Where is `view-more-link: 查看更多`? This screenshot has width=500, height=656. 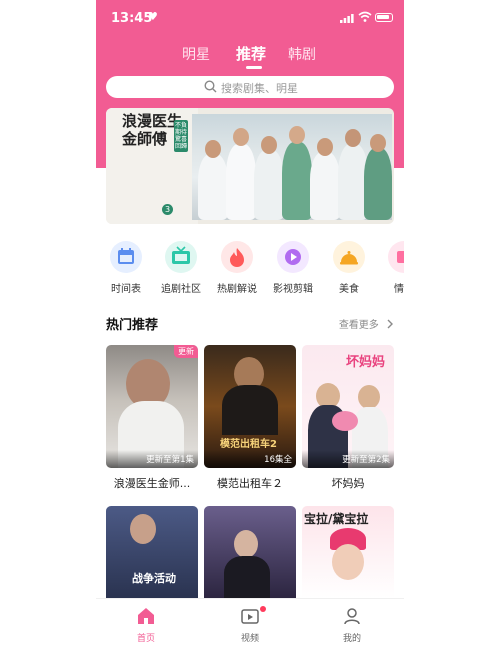 view-more-link: 查看更多 is located at coordinates (366, 323).